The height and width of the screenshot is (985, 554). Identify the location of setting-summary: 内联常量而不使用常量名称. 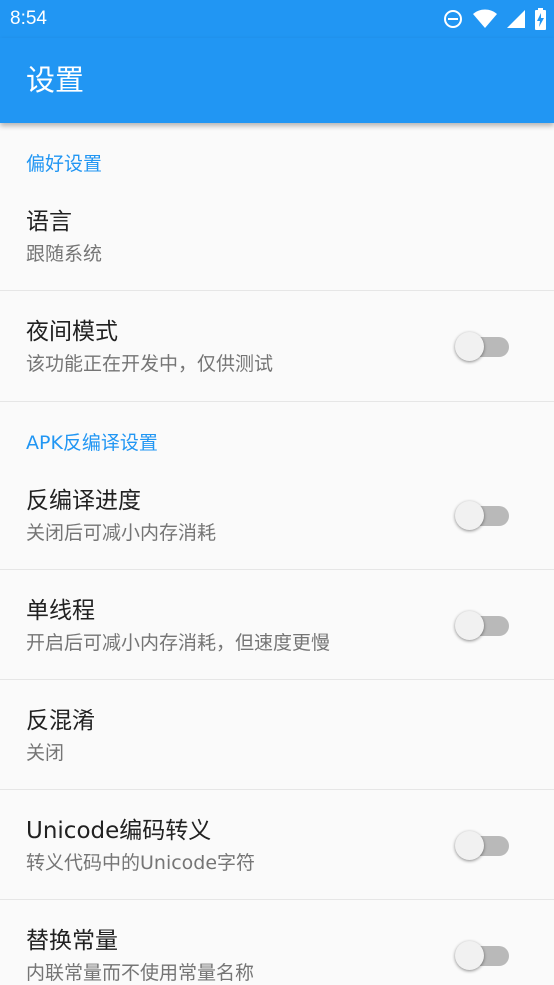
(140, 973).